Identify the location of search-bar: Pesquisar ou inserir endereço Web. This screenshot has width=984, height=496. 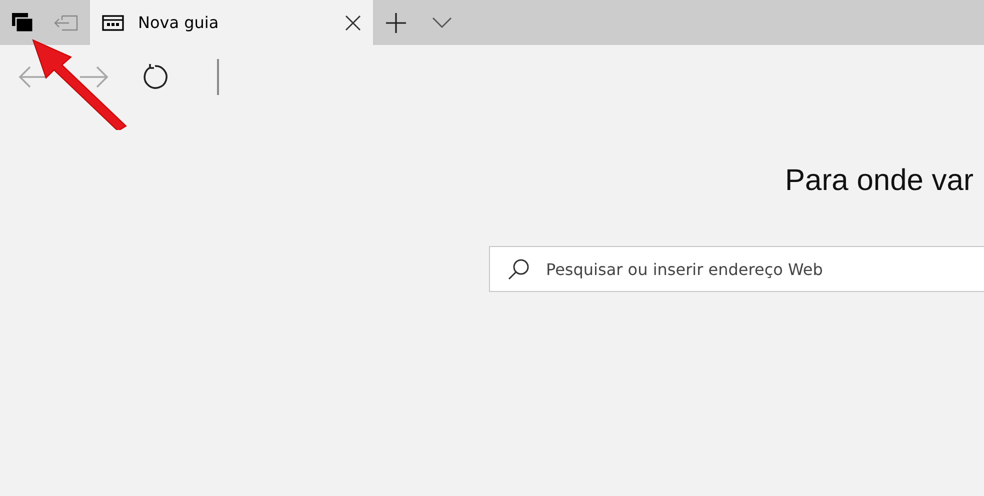
(736, 269).